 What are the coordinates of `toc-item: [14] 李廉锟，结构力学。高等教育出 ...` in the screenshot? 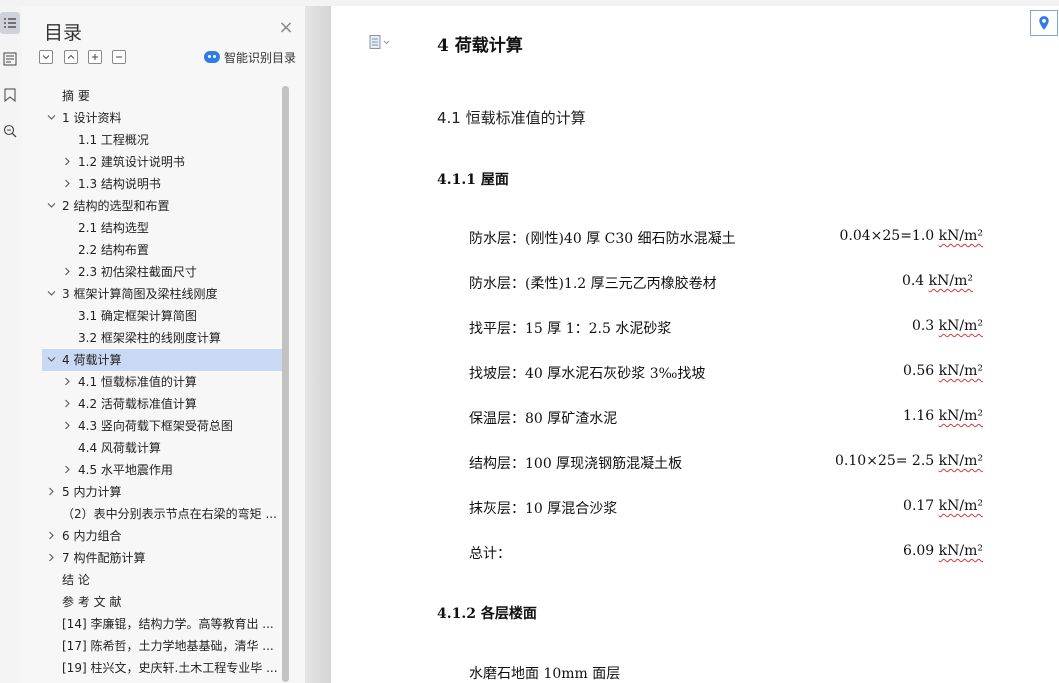 It's located at (162, 624).